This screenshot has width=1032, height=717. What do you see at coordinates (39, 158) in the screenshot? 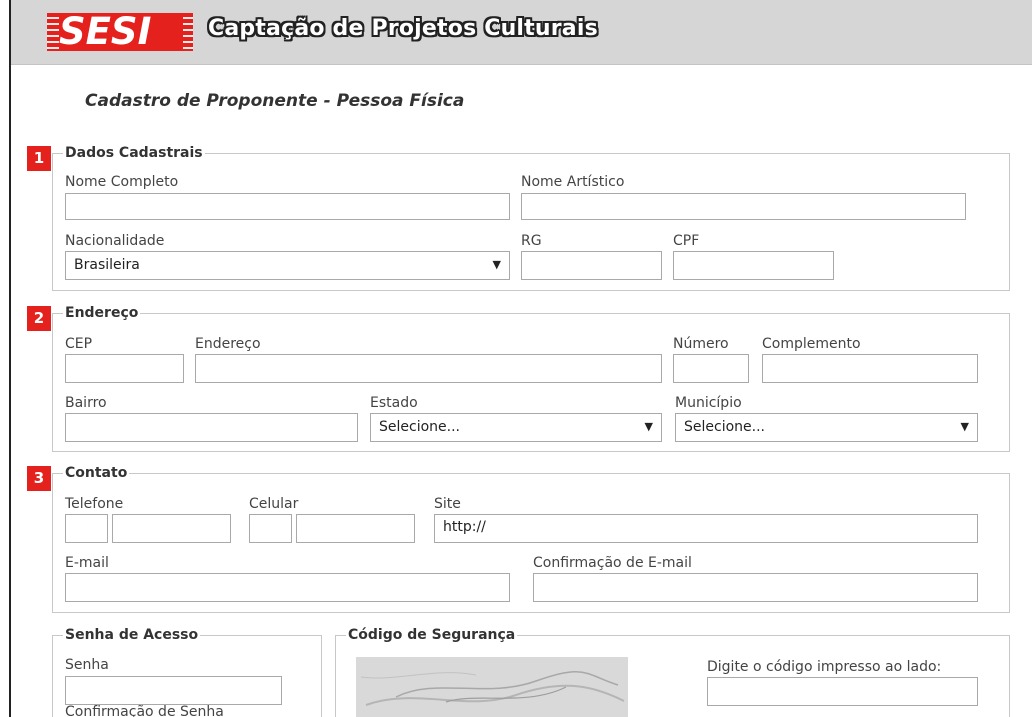
I see `section-badge-1: 1` at bounding box center [39, 158].